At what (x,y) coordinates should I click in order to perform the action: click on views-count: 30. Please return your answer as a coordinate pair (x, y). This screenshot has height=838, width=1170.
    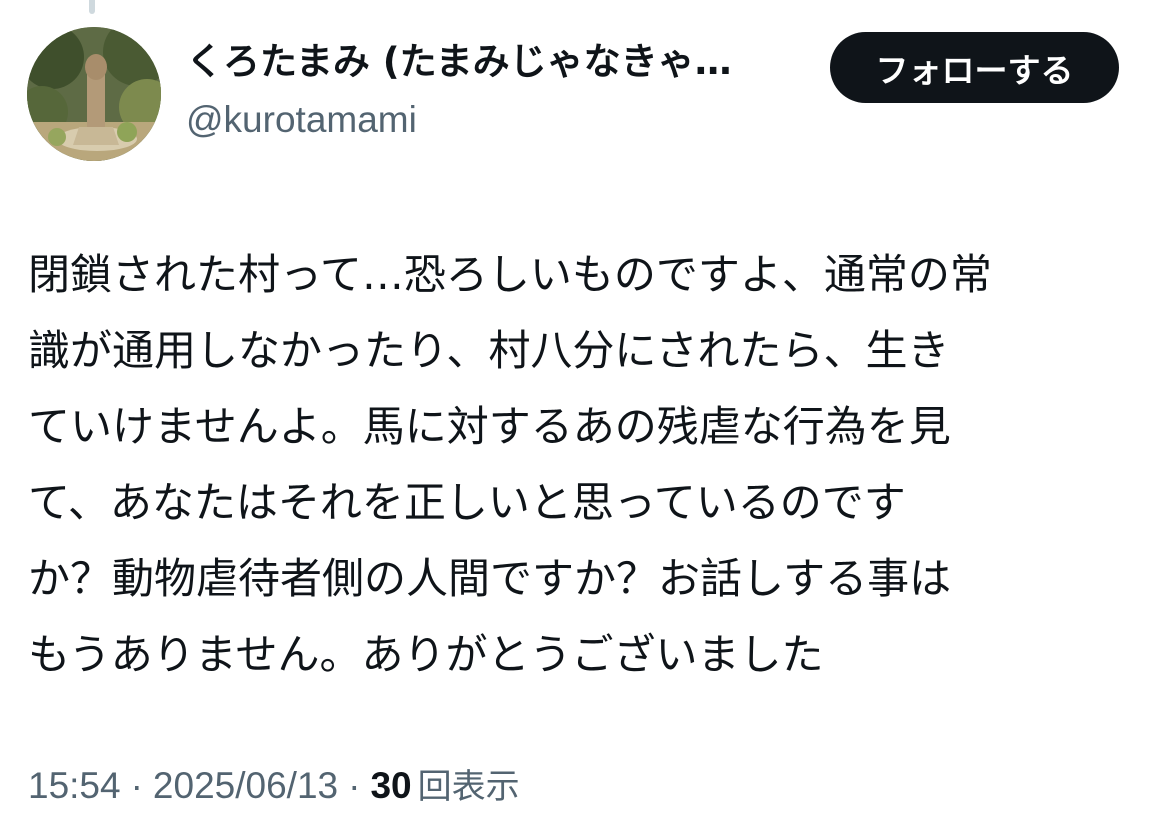
    Looking at the image, I should click on (391, 785).